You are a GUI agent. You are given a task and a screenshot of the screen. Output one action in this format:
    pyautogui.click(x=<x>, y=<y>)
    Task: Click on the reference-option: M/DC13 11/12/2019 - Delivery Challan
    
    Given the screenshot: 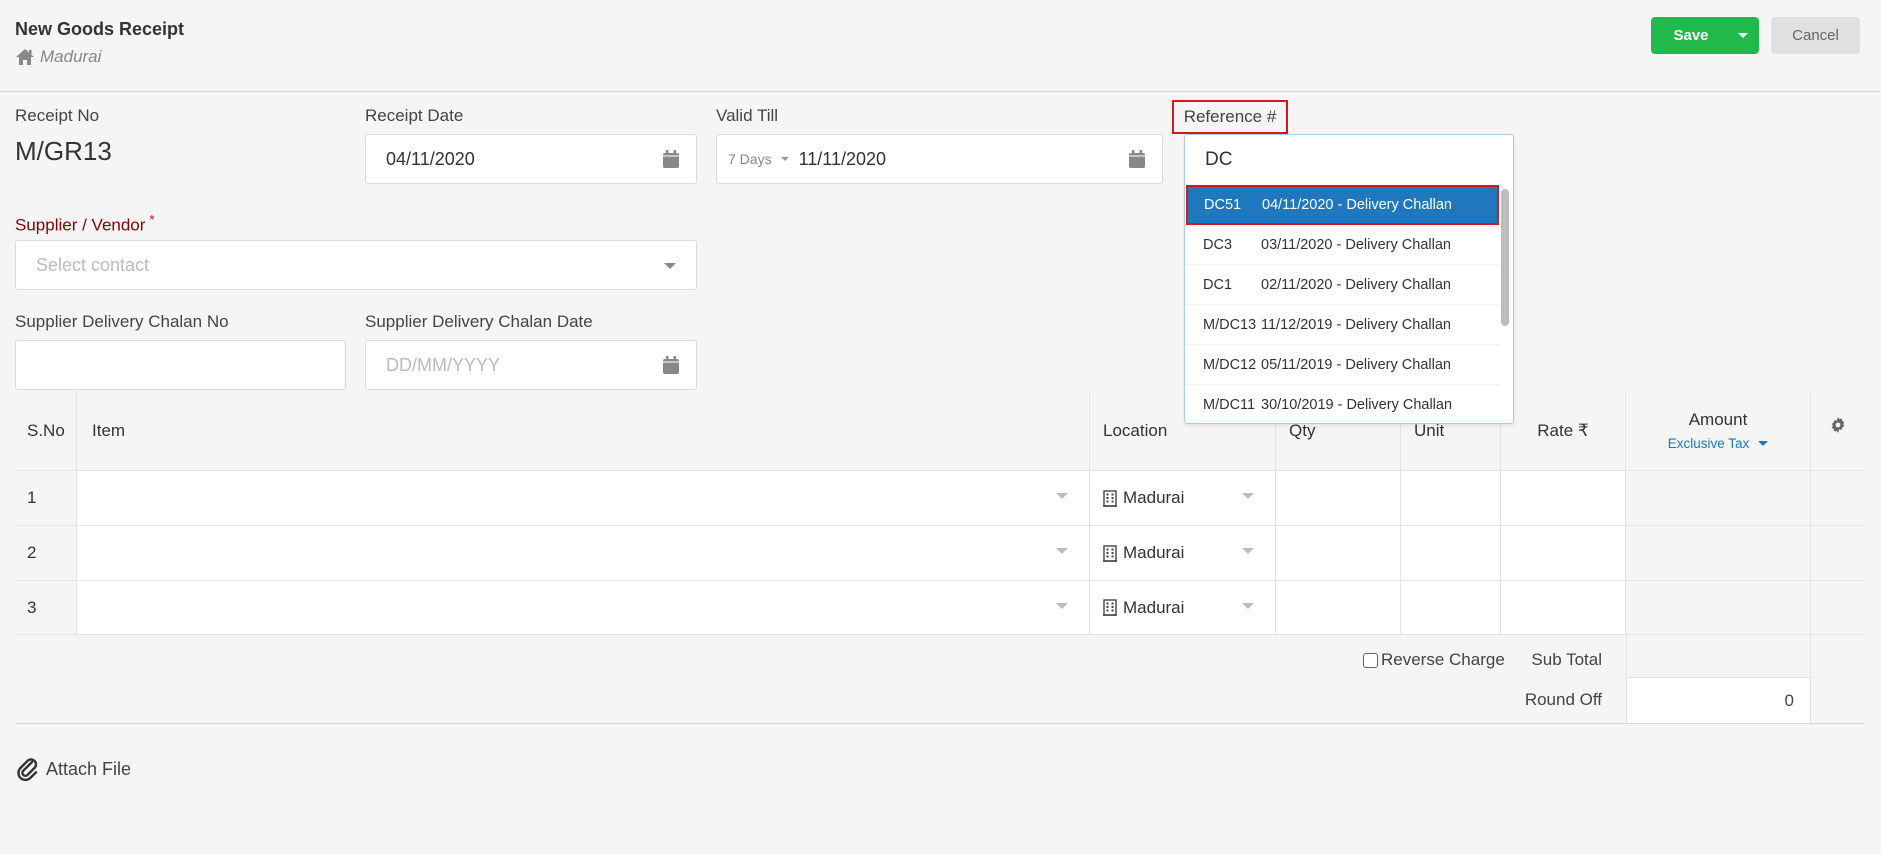 What is the action you would take?
    pyautogui.click(x=1342, y=325)
    